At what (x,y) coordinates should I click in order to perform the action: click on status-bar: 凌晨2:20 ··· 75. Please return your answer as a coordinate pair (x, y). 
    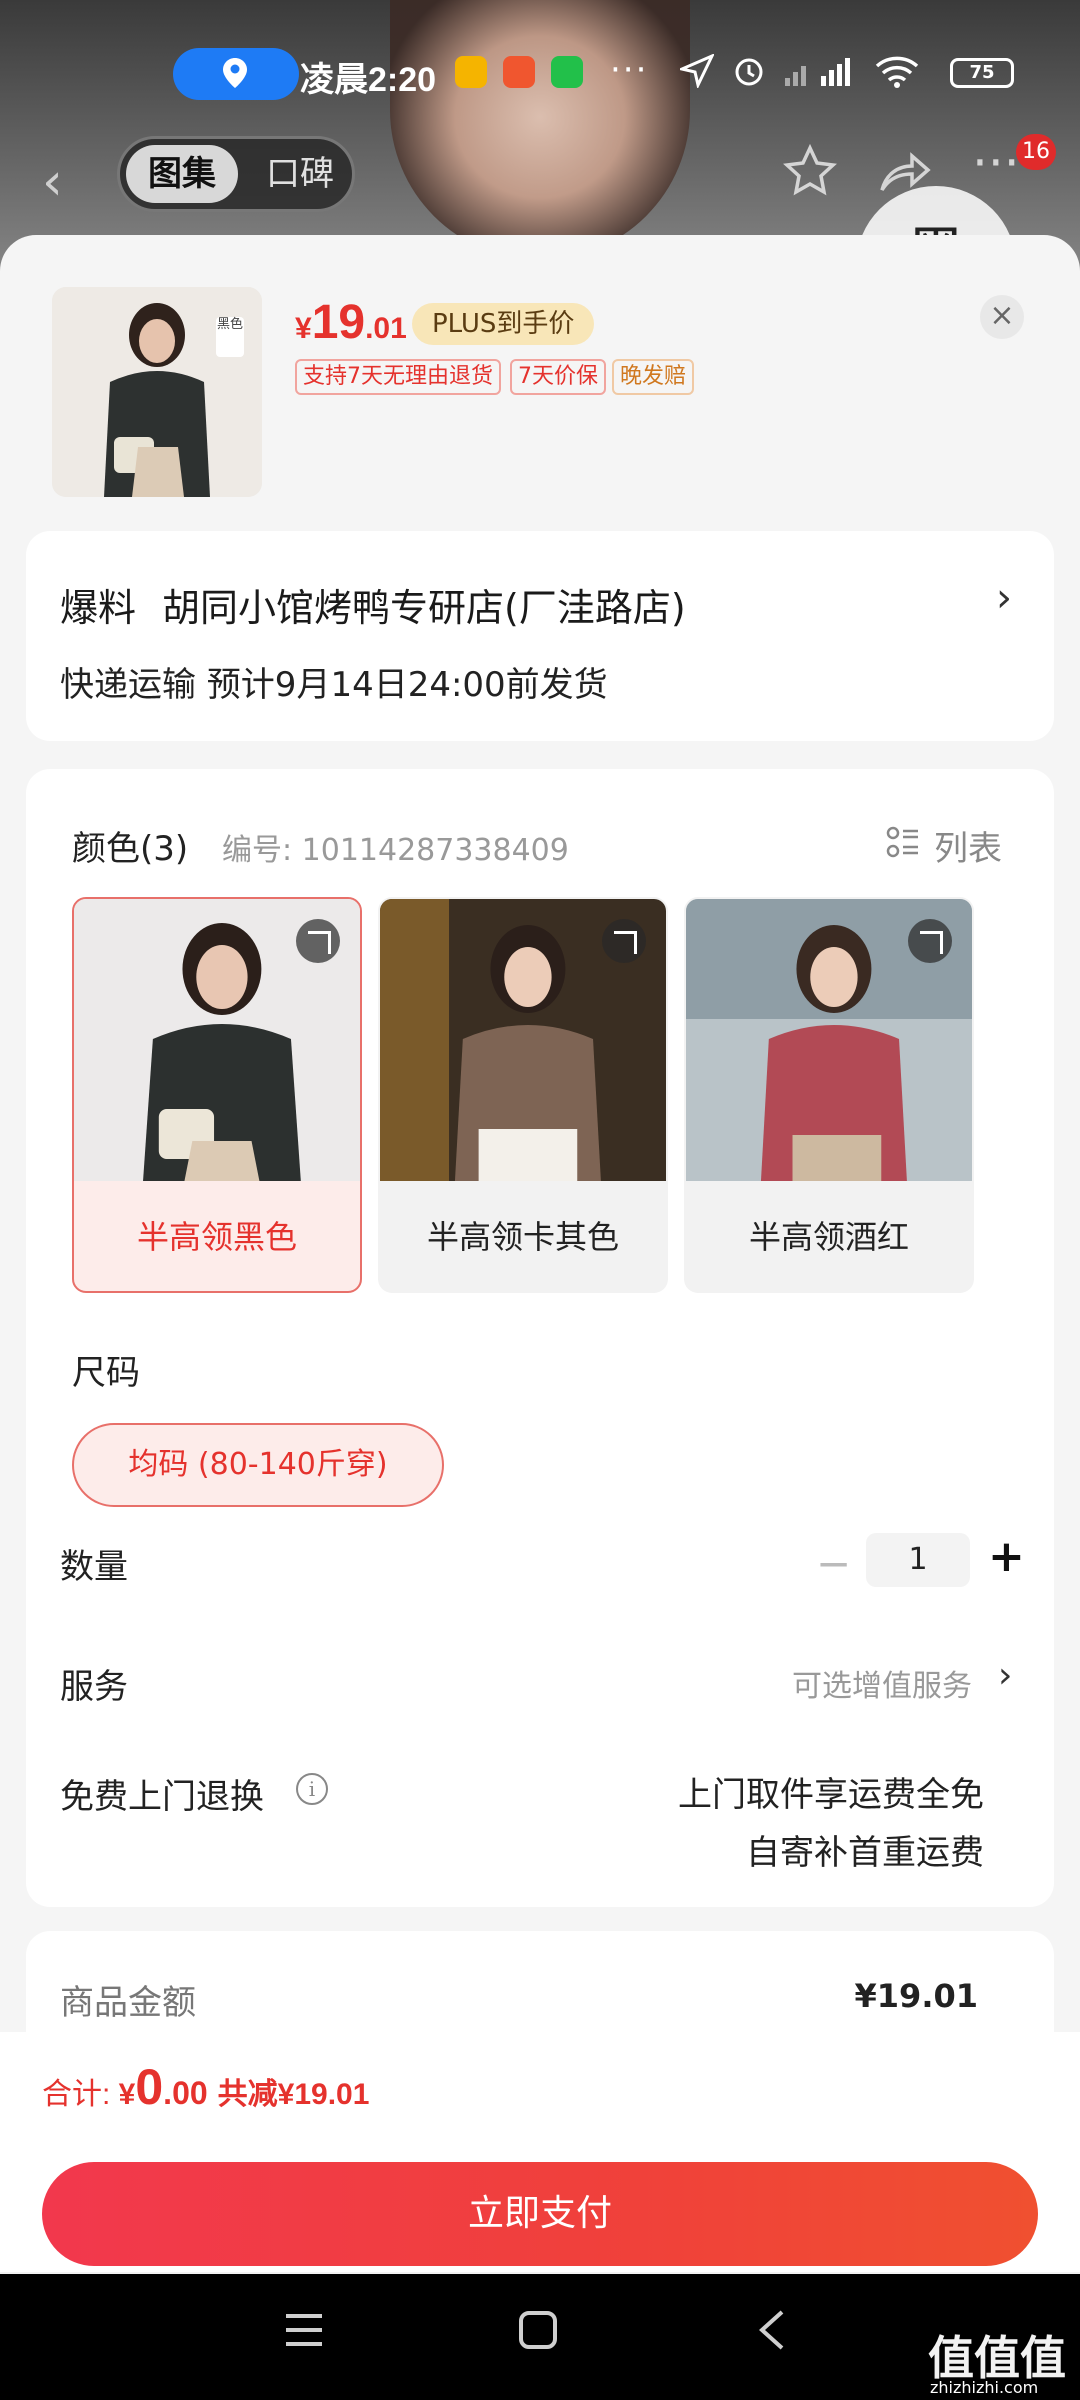
    Looking at the image, I should click on (540, 75).